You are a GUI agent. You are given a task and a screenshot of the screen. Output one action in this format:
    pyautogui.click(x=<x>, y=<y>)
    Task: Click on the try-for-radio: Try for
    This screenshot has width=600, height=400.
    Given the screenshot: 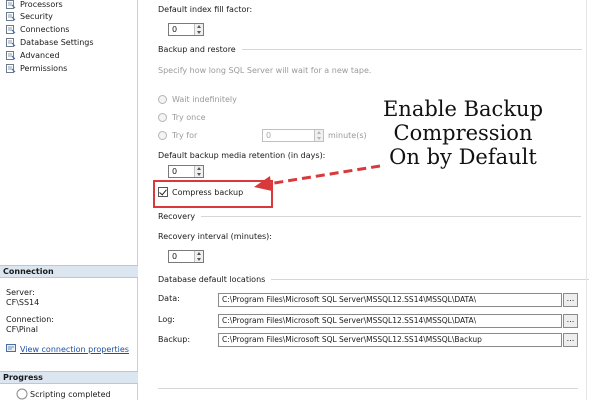 What is the action you would take?
    pyautogui.click(x=177, y=135)
    